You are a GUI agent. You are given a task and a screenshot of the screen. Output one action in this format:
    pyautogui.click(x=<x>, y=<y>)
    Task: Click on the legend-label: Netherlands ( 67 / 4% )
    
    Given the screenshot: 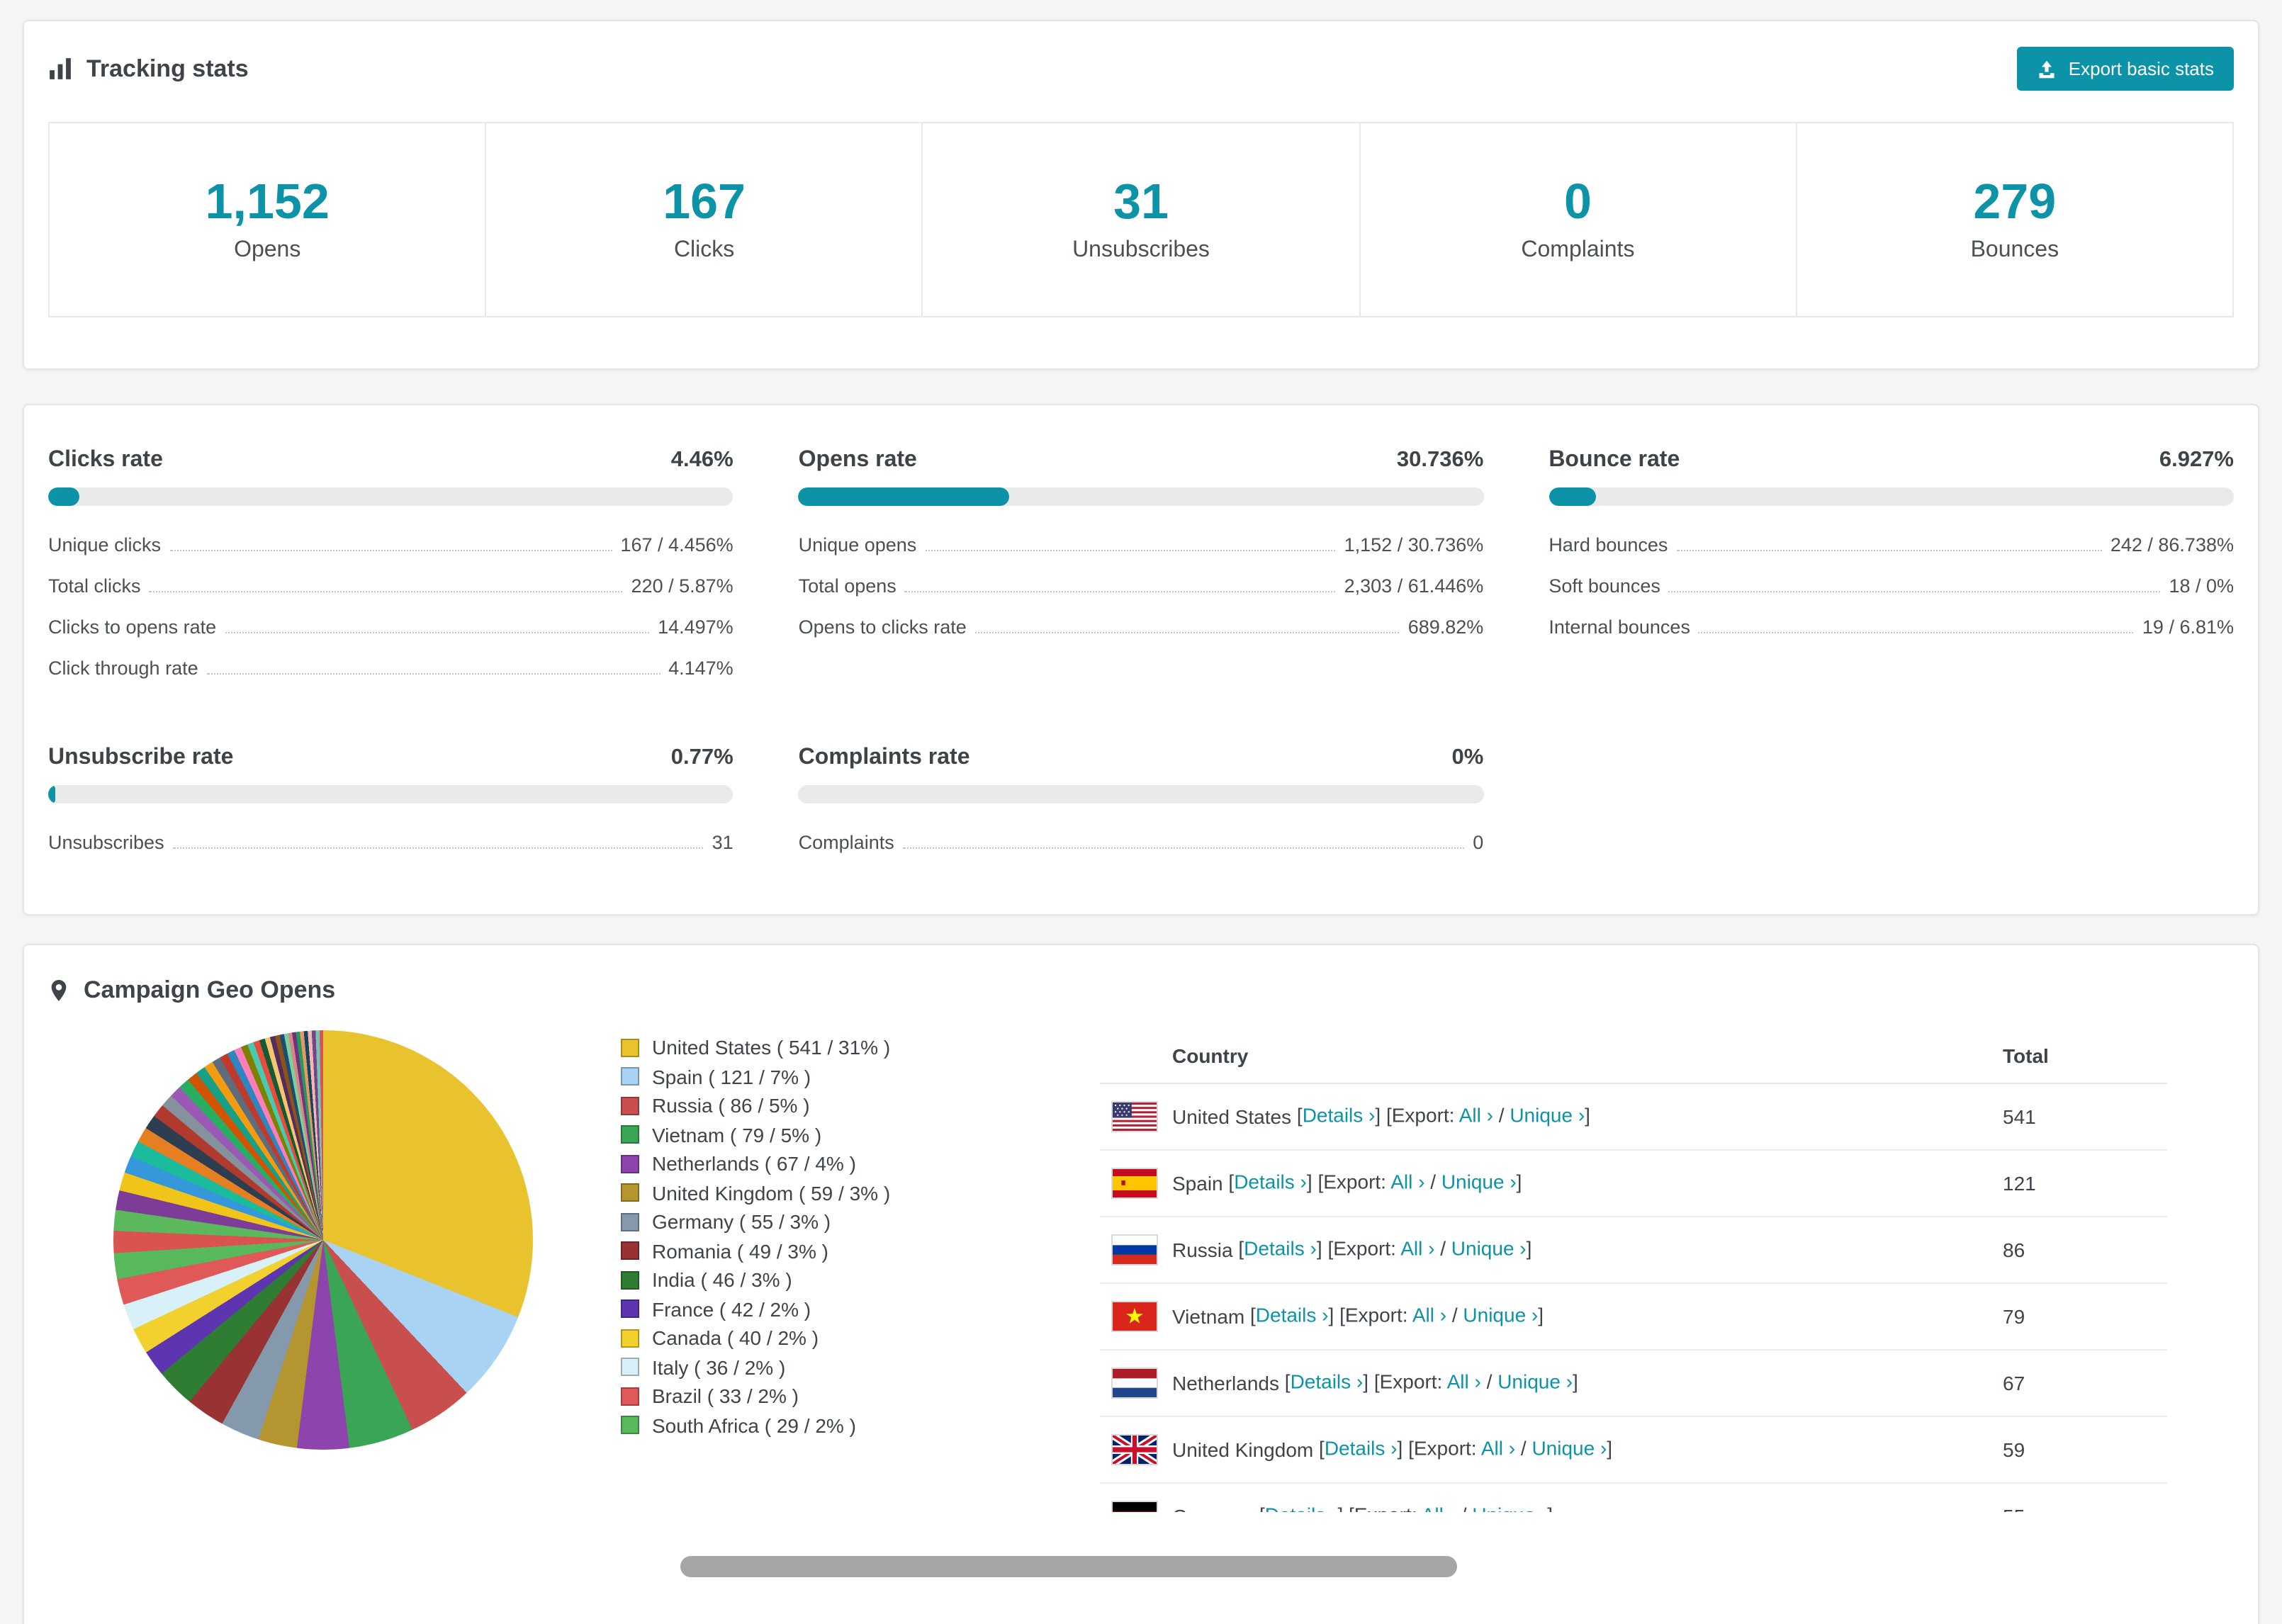 What is the action you would take?
    pyautogui.click(x=754, y=1163)
    